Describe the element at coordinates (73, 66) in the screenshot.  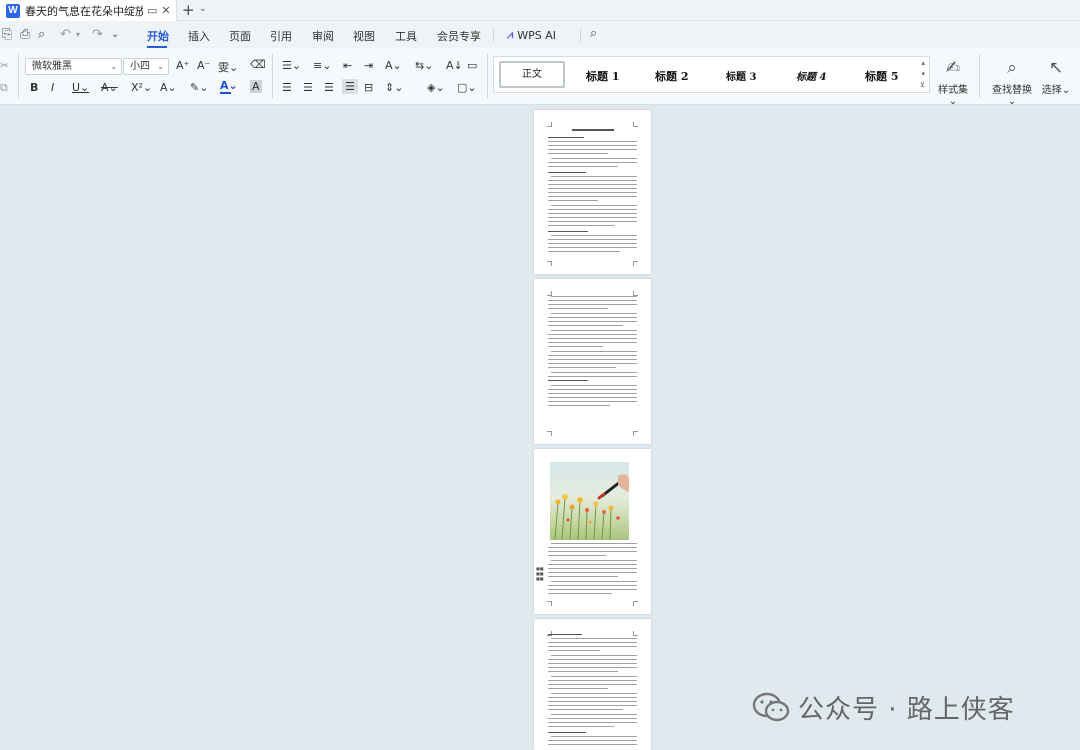
I see `font-family-select: 微软雅黑 ⌄` at that location.